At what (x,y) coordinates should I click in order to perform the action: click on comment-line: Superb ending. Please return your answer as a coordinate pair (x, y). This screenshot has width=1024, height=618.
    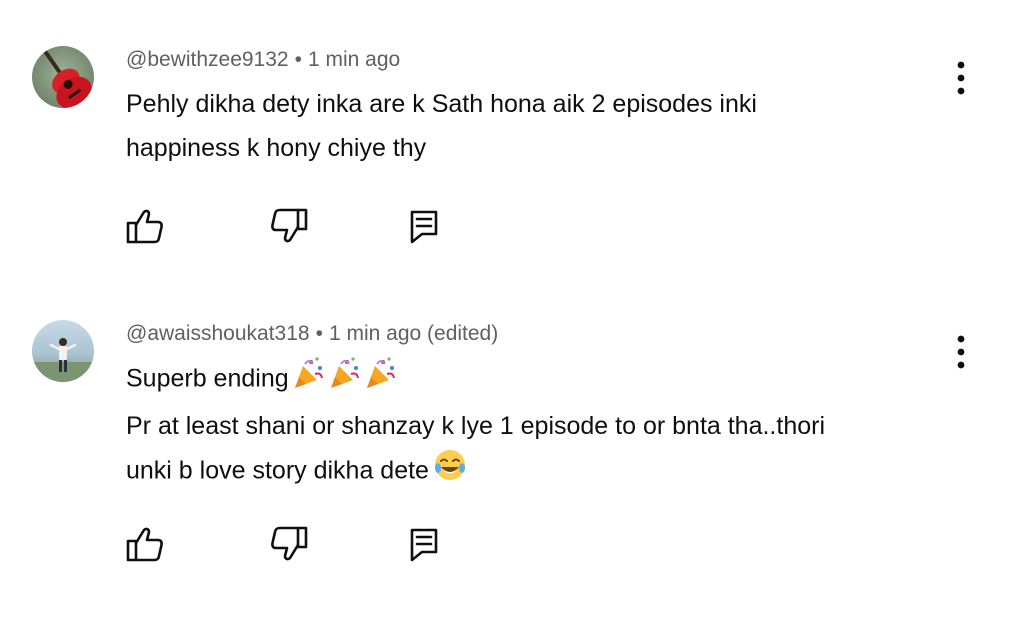
    Looking at the image, I should click on (556, 380).